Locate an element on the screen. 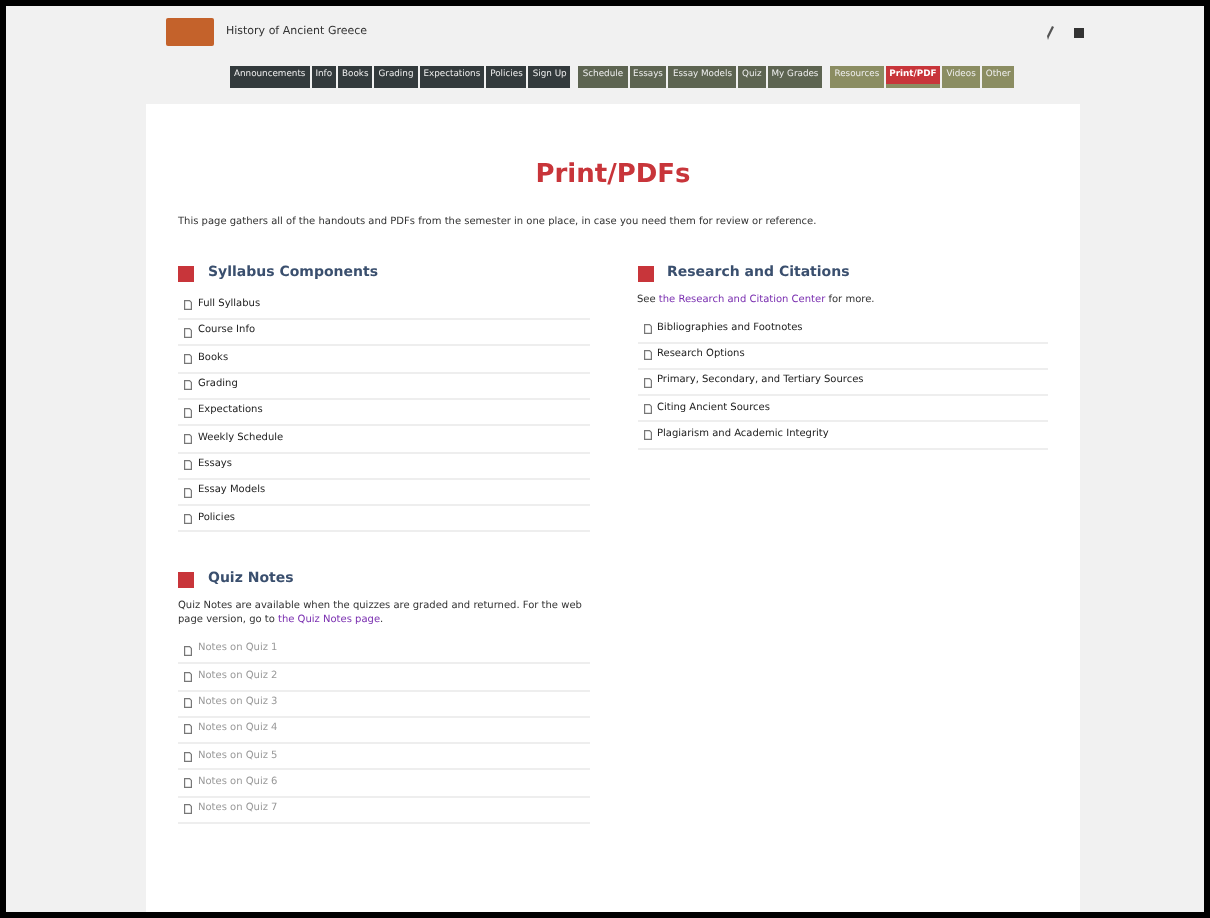 The image size is (1210, 918). page-title: Print/PDFs is located at coordinates (613, 176).